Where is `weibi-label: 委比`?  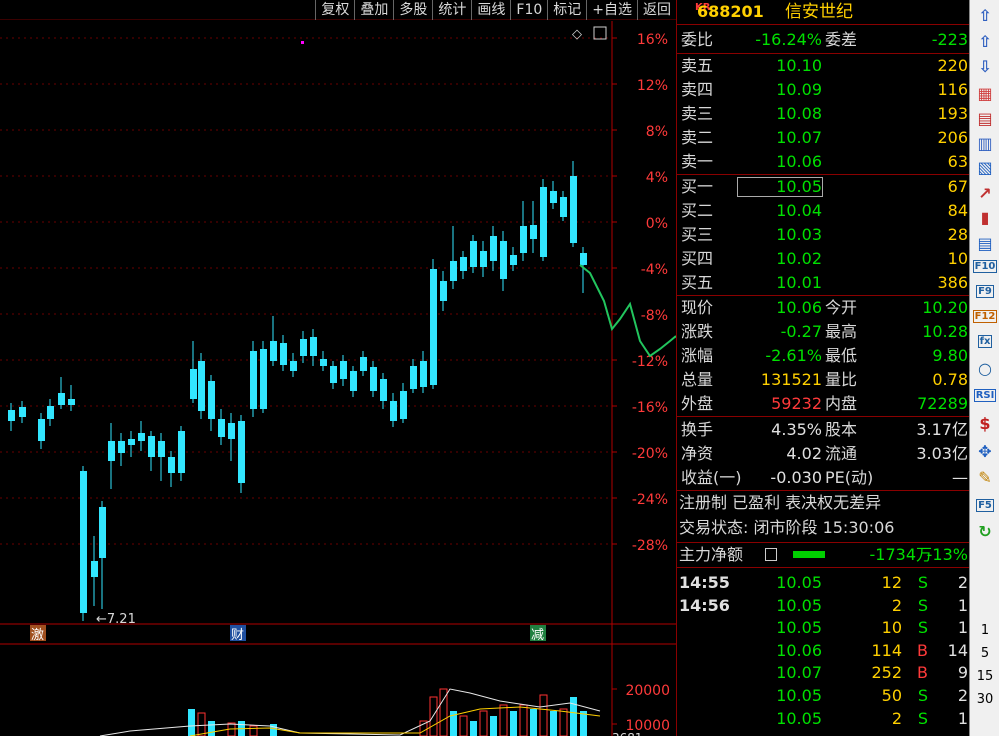
weibi-label: 委比 is located at coordinates (697, 39).